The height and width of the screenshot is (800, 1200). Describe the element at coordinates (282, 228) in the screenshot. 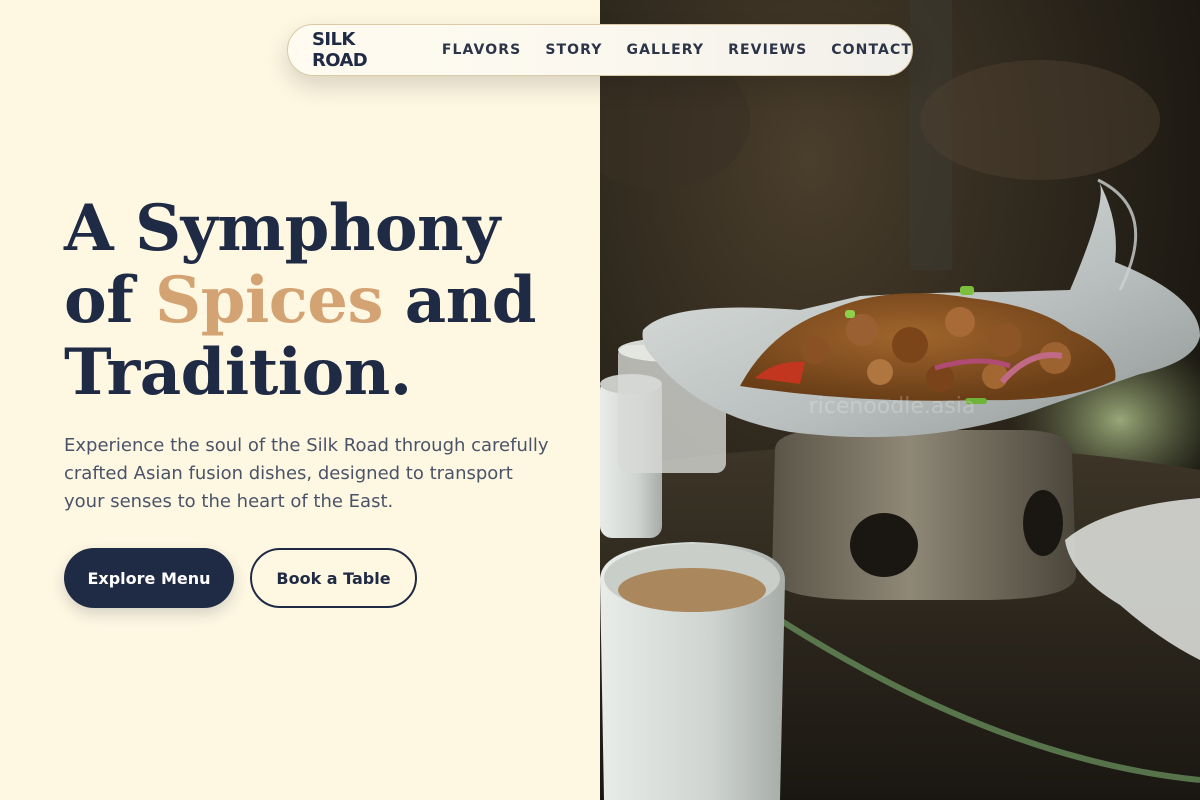

I see `headline-line-1: A Symphony` at that location.